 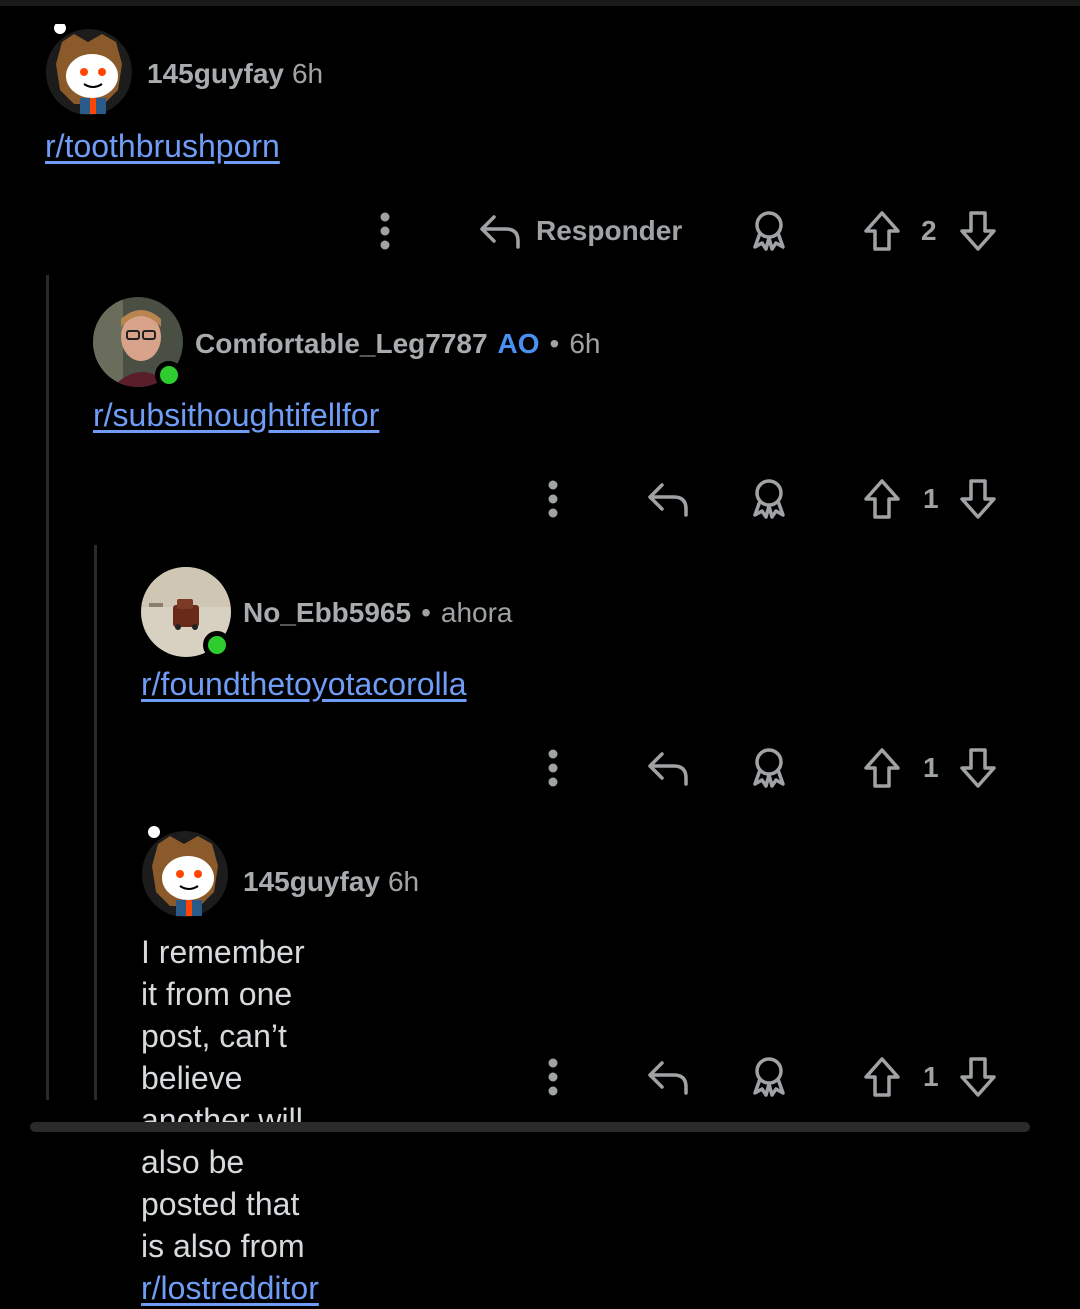 I want to click on subreddit-link: r/lostredditor, so click(x=230, y=1288).